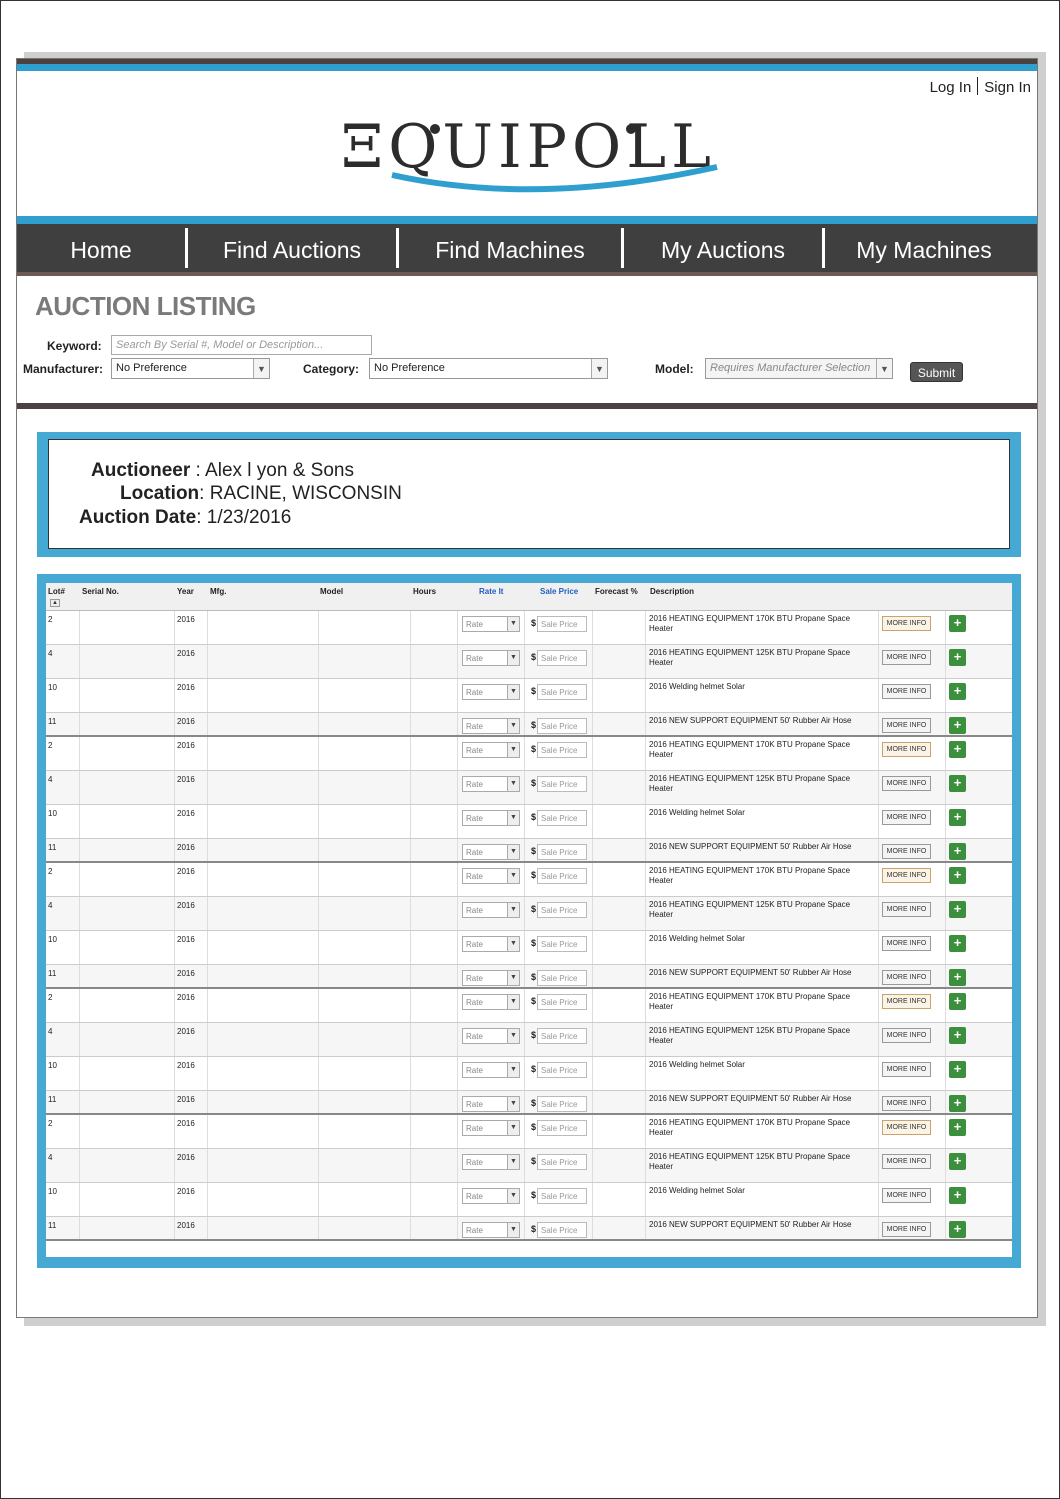 The height and width of the screenshot is (1499, 1060). Describe the element at coordinates (491, 591) in the screenshot. I see `col-rate: Rate It` at that location.